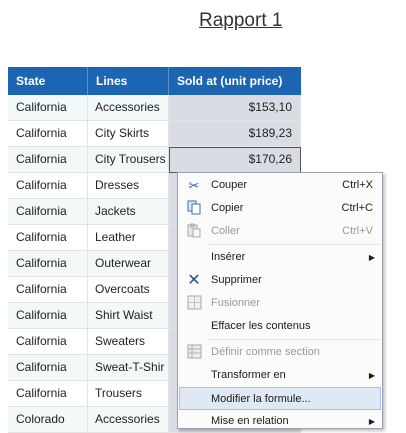 The image size is (406, 433). What do you see at coordinates (280, 231) in the screenshot?
I see `menu-item-coller: Coller Ctrl+V` at bounding box center [280, 231].